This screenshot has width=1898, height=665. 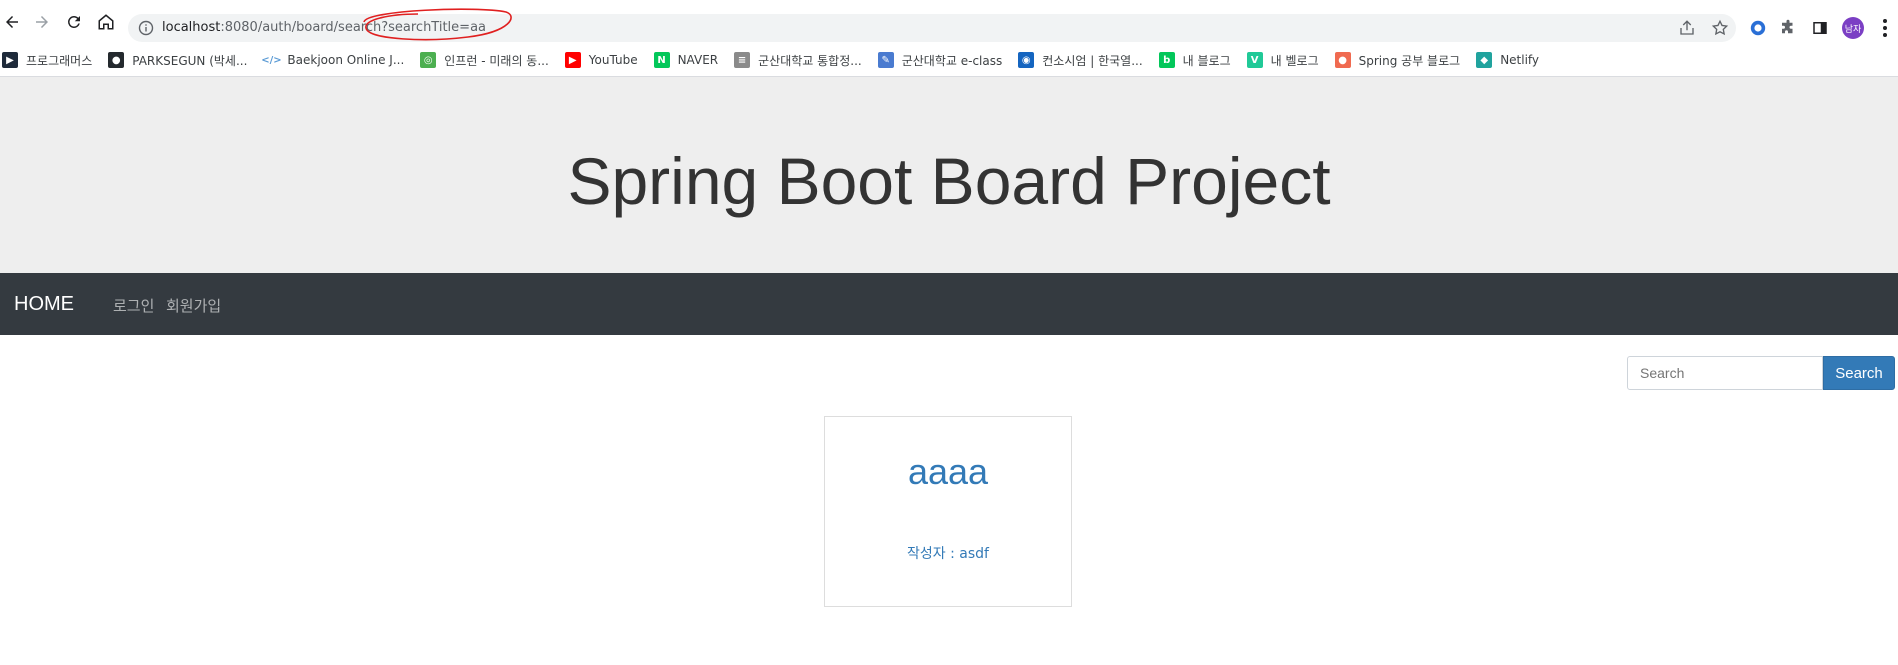 I want to click on code-icon: </>, so click(x=271, y=60).